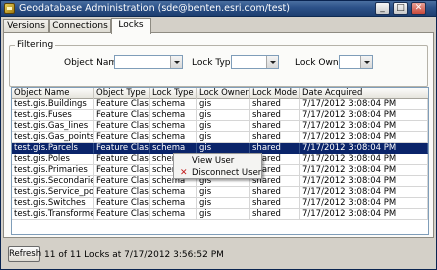 This screenshot has height=270, width=437. Describe the element at coordinates (53, 126) in the screenshot. I see `object-name-cell: test.gis.Gas_lines` at that location.